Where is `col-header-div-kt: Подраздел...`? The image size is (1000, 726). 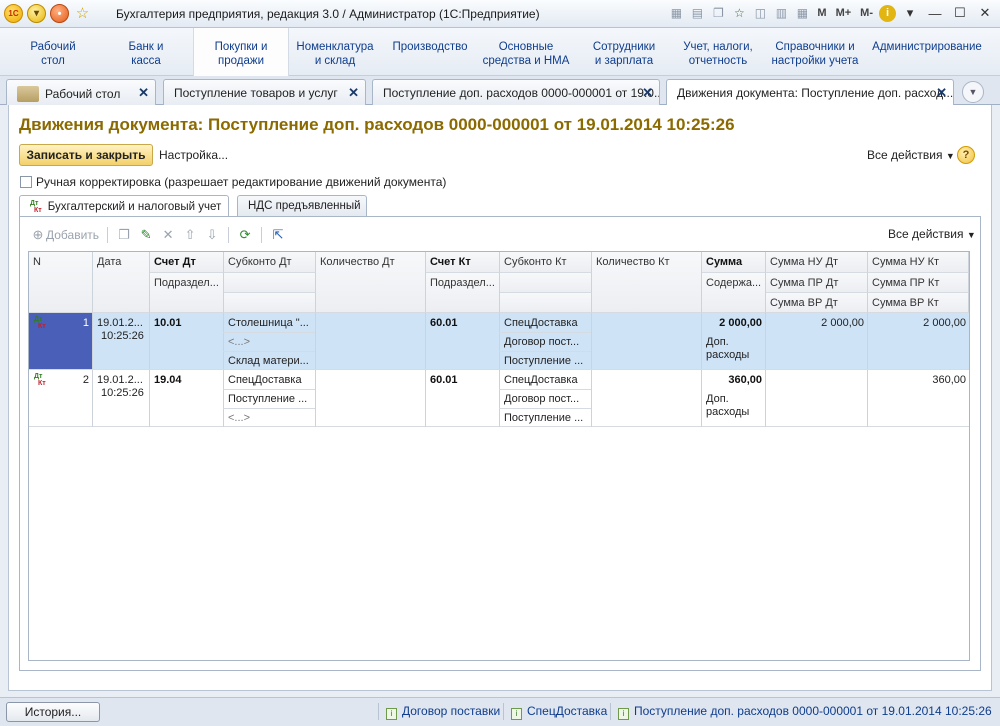 col-header-div-kt: Подраздел... is located at coordinates (463, 293).